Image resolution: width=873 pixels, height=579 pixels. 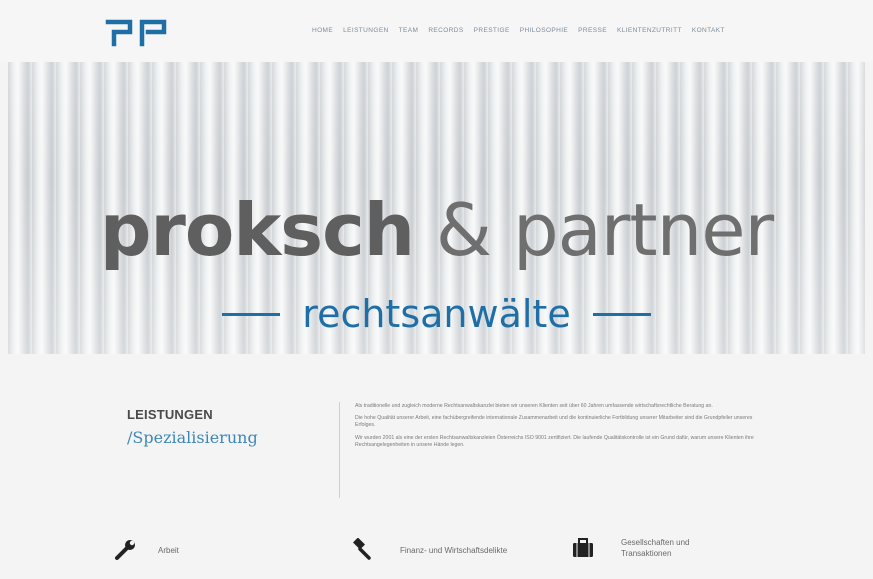 What do you see at coordinates (322, 30) in the screenshot?
I see `nav-home: HOME` at bounding box center [322, 30].